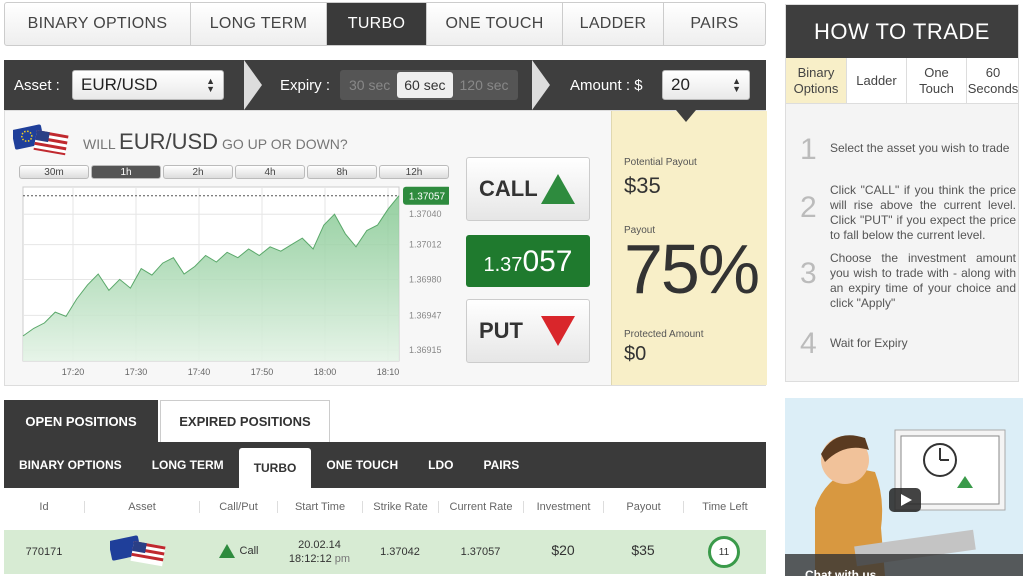 This screenshot has width=1024, height=576. Describe the element at coordinates (816, 80) in the screenshot. I see `howto-tab-binary-options: Binary Options` at that location.